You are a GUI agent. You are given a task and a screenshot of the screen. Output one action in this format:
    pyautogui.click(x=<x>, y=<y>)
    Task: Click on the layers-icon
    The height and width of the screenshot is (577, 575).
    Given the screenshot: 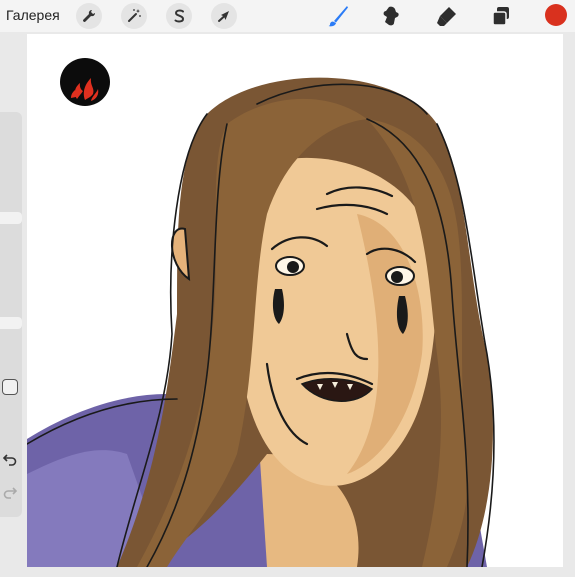 What is the action you would take?
    pyautogui.click(x=500, y=16)
    